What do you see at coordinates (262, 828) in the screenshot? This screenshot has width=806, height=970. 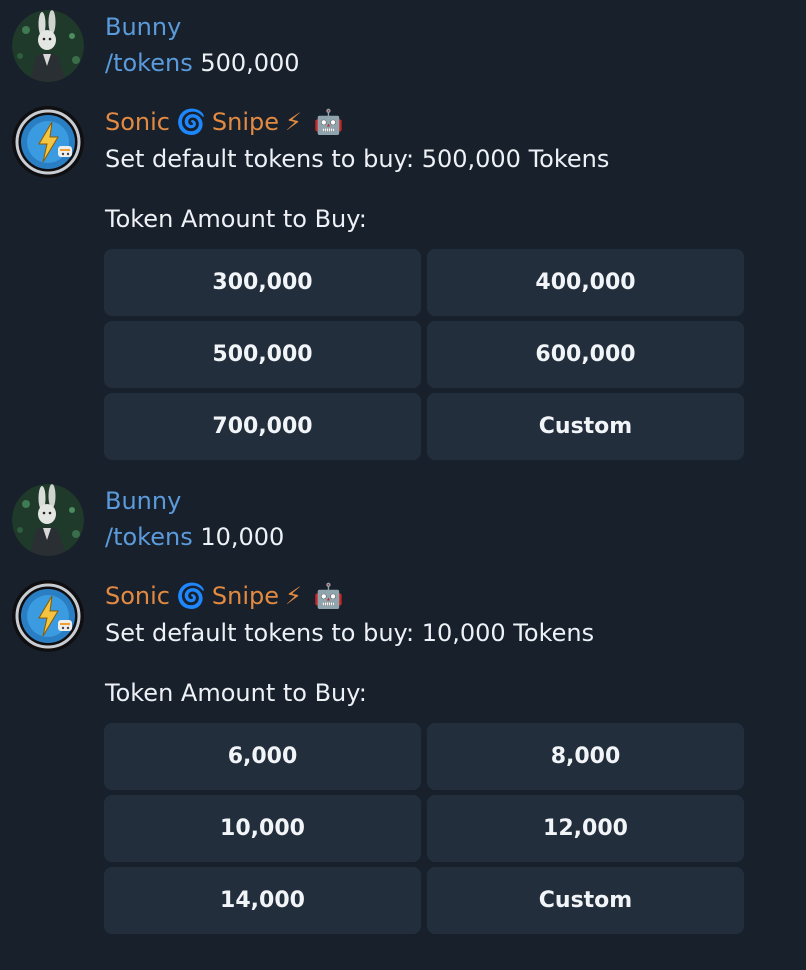 I see `token-amount-button: 10,000` at bounding box center [262, 828].